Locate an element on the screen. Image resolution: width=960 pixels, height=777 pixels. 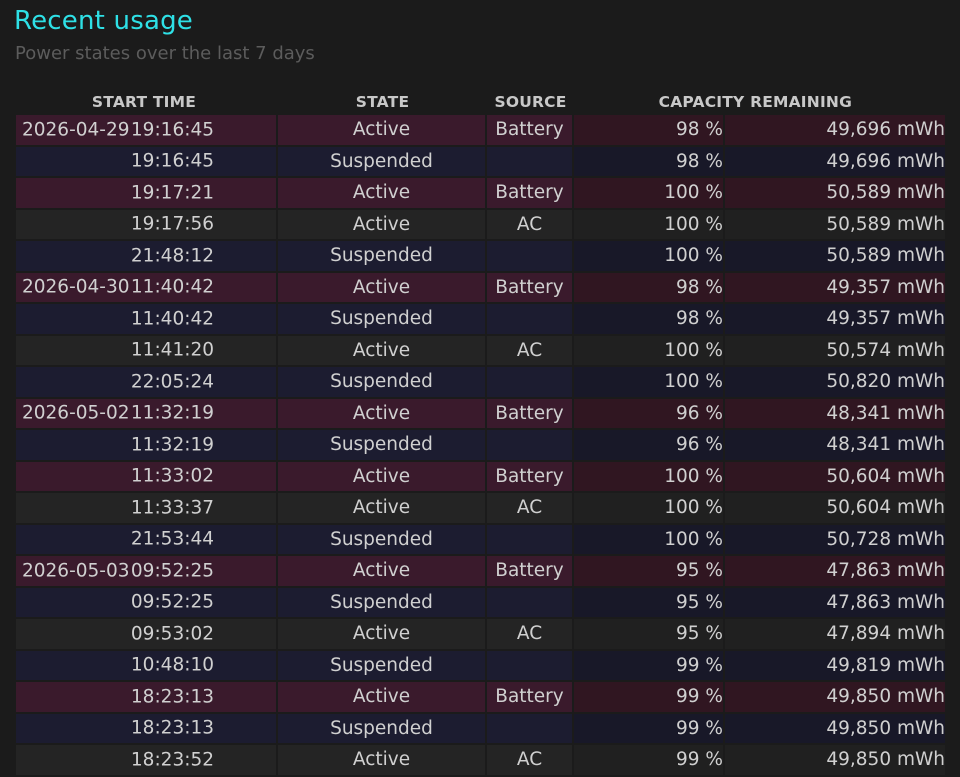
column-header-source: SOURCE is located at coordinates (530, 102).